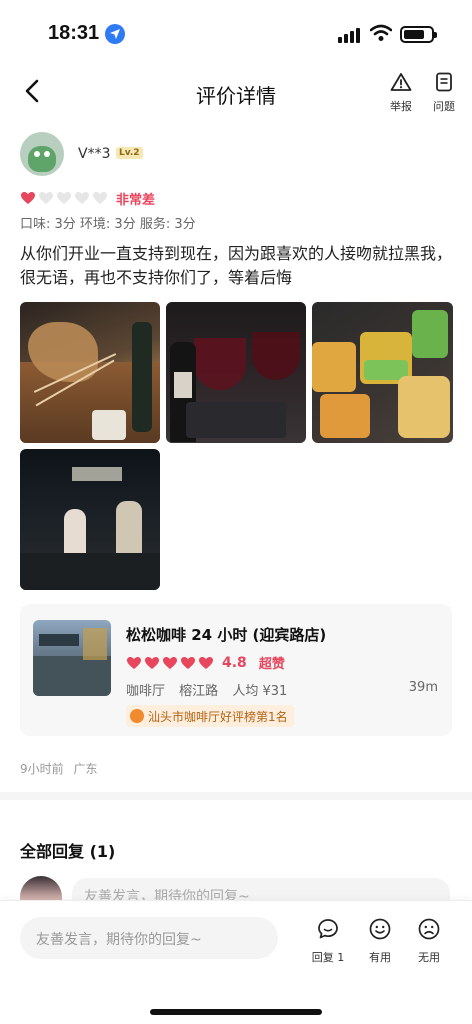 The image size is (472, 1024). Describe the element at coordinates (380, 929) in the screenshot. I see `smile-face-icon` at that location.